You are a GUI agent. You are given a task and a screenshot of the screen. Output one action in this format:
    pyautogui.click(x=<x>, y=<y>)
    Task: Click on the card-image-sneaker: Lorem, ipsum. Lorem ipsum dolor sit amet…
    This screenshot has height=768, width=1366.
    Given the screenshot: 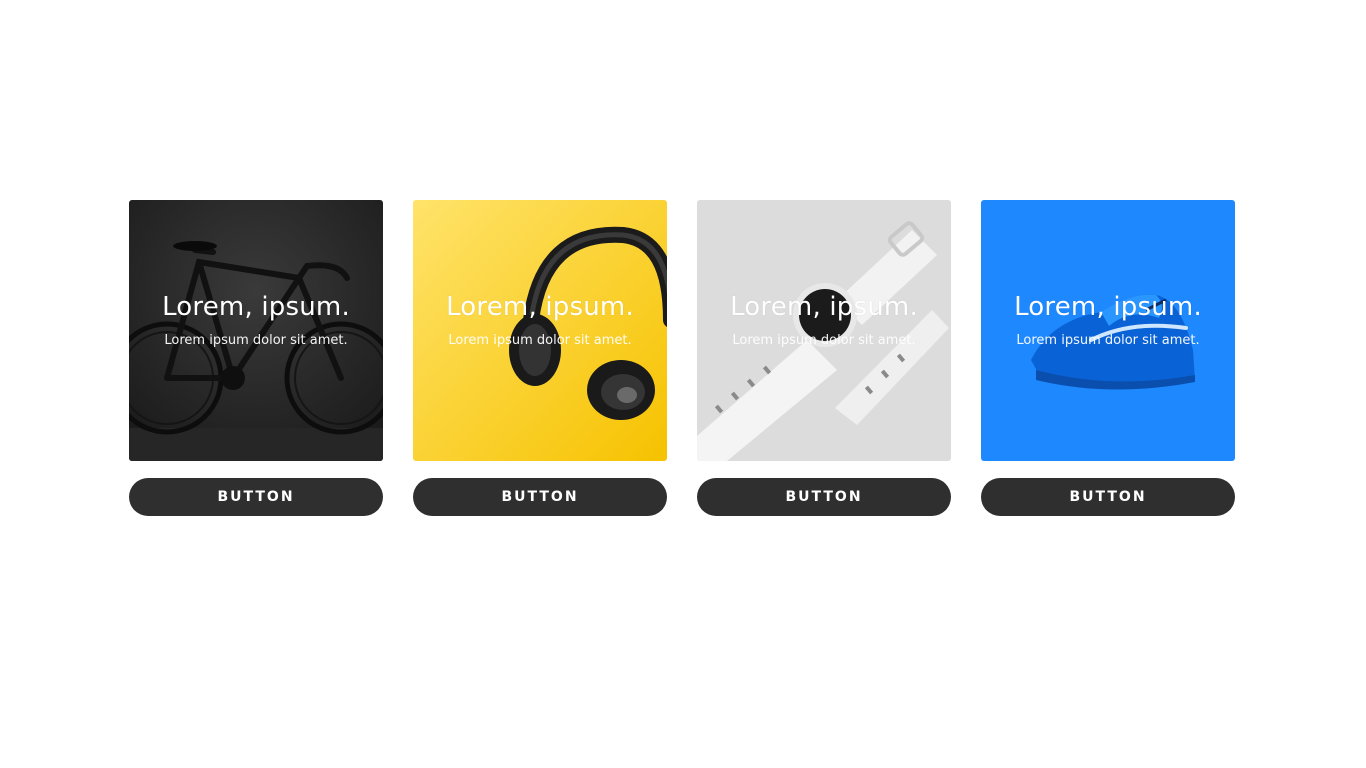 What is the action you would take?
    pyautogui.click(x=1108, y=330)
    